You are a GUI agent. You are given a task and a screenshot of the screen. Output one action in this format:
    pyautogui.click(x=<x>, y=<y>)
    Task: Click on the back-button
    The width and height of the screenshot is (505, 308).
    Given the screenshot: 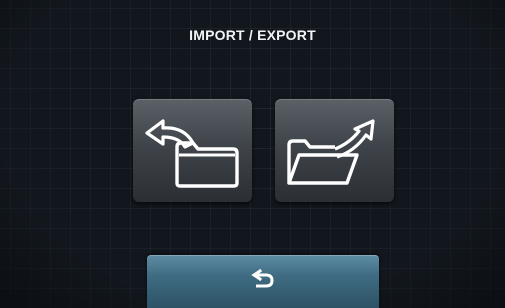 What is the action you would take?
    pyautogui.click(x=263, y=281)
    